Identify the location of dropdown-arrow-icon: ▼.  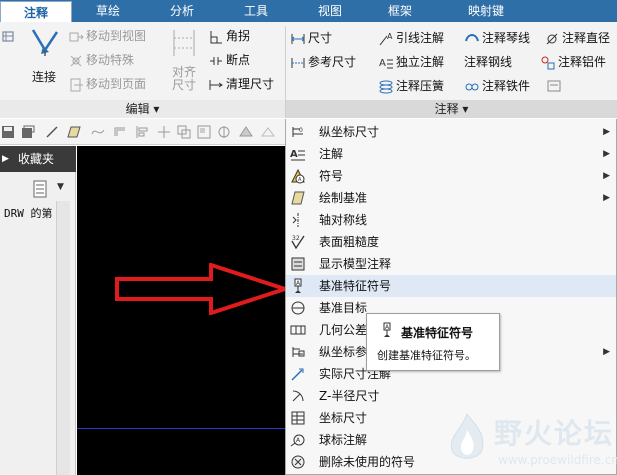
(60, 187).